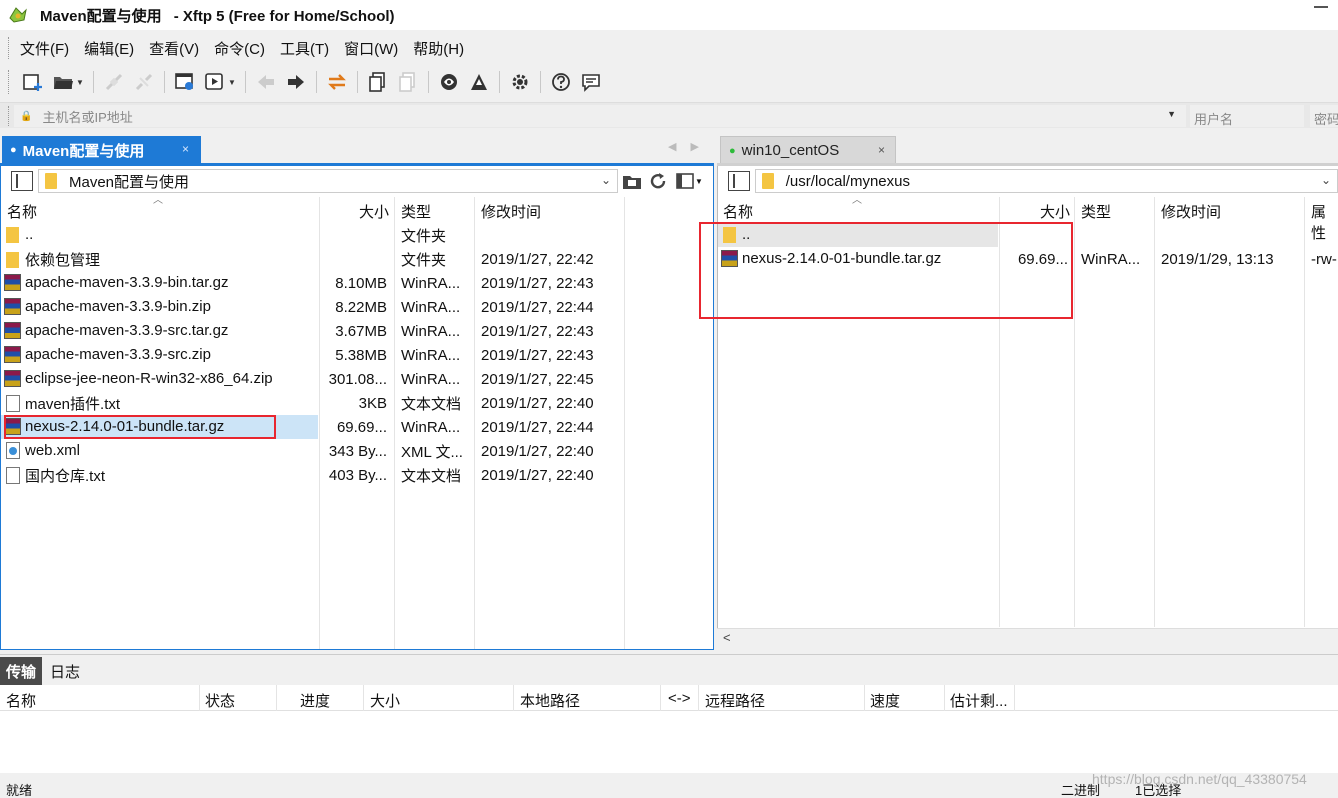 Image resolution: width=1338 pixels, height=798 pixels. What do you see at coordinates (424, 260) in the screenshot?
I see `file-type: 文件夹` at bounding box center [424, 260].